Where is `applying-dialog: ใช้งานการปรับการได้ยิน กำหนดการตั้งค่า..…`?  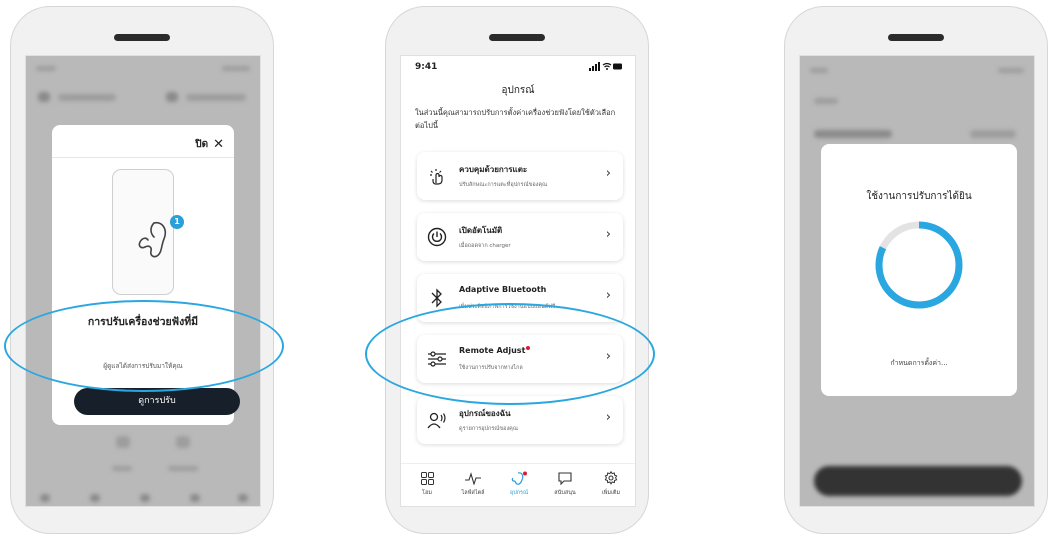 applying-dialog: ใช้งานการปรับการได้ยิน กำหนดการตั้งค่า..… is located at coordinates (919, 270).